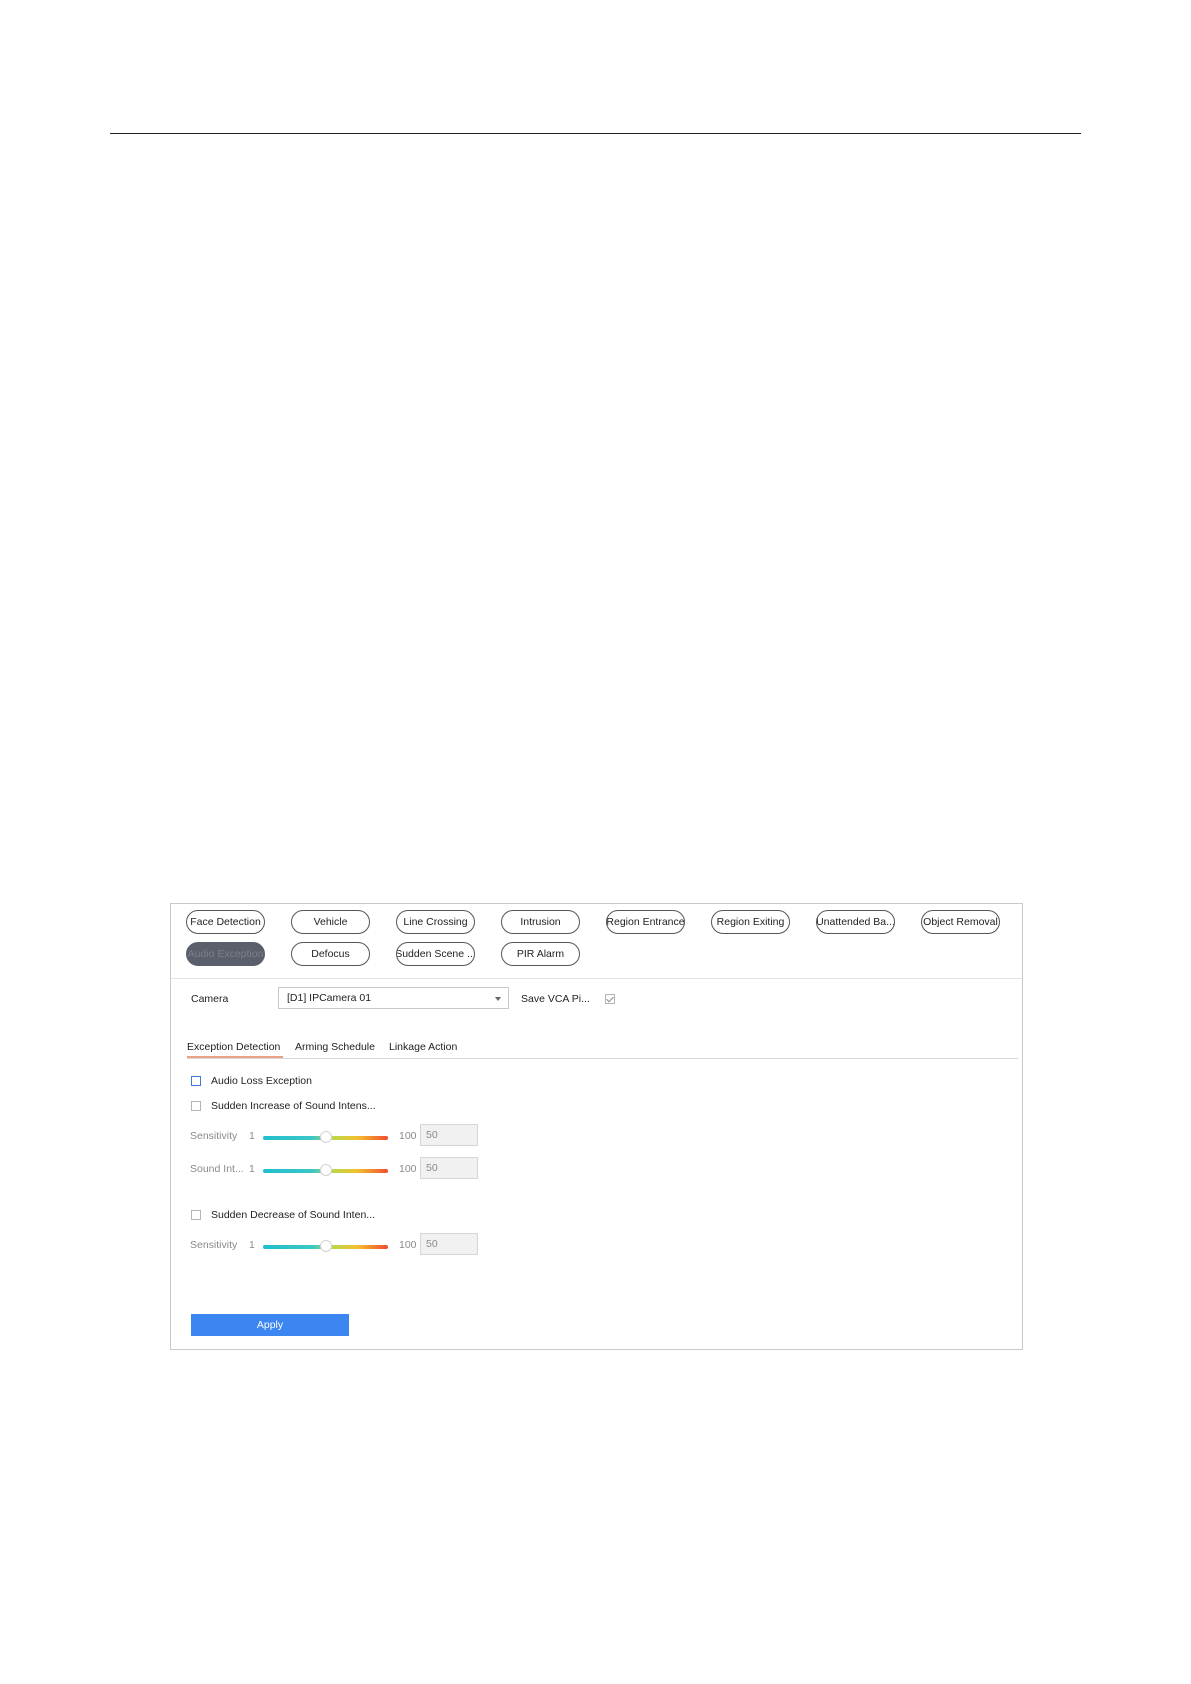 Image resolution: width=1191 pixels, height=1684 pixels. Describe the element at coordinates (449, 1135) in the screenshot. I see `sensitivity-value-input: 50` at that location.